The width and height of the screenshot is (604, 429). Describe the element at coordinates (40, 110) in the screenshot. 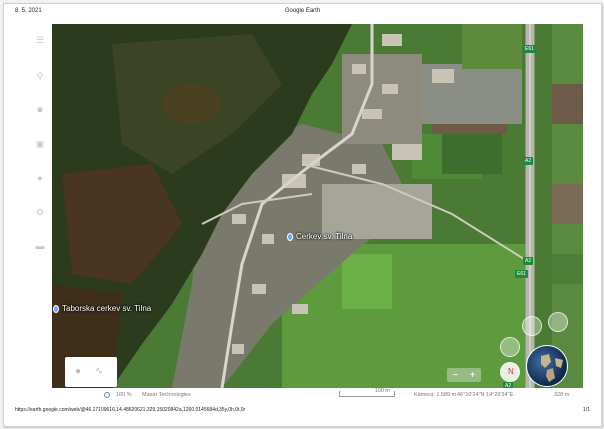

I see `voyager-icon: ✸` at that location.